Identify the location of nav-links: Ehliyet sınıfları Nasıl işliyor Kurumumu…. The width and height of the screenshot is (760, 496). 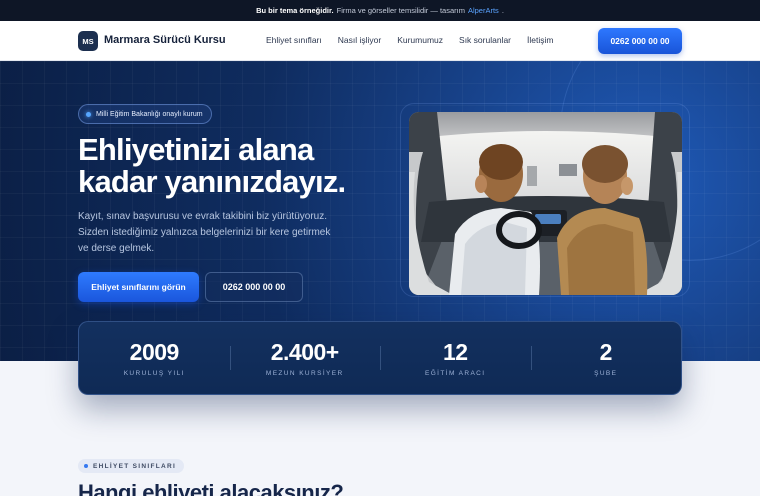
(417, 40).